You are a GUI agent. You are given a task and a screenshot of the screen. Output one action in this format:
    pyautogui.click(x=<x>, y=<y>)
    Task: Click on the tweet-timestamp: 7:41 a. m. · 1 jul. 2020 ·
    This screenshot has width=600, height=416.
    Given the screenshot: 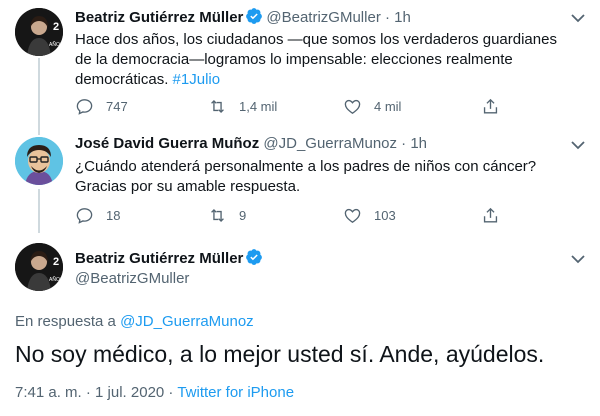 What is the action you would take?
    pyautogui.click(x=94, y=392)
    